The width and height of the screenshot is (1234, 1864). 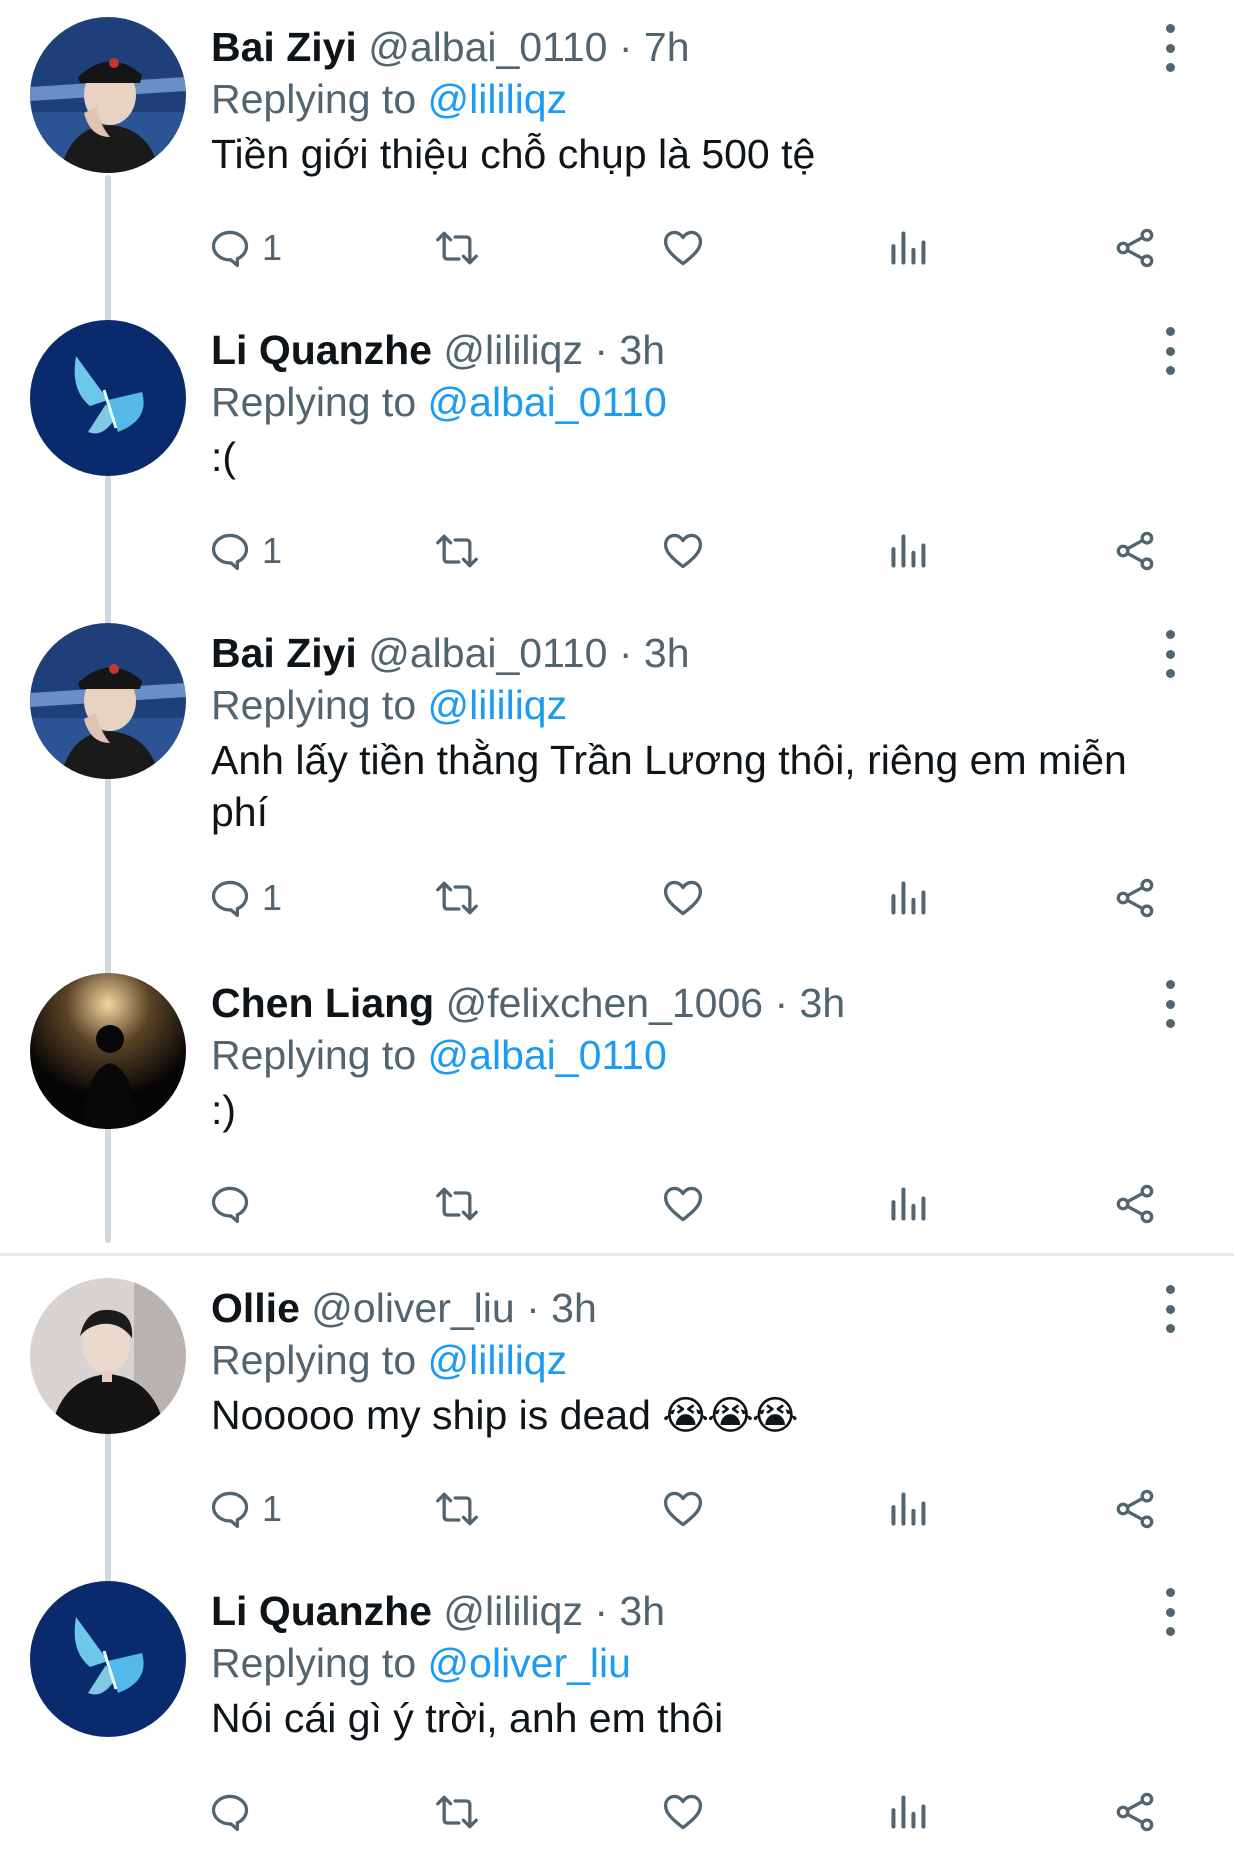 I want to click on tweet-text: Nooooo my ship is dead 😭😭😭, so click(x=681, y=1415).